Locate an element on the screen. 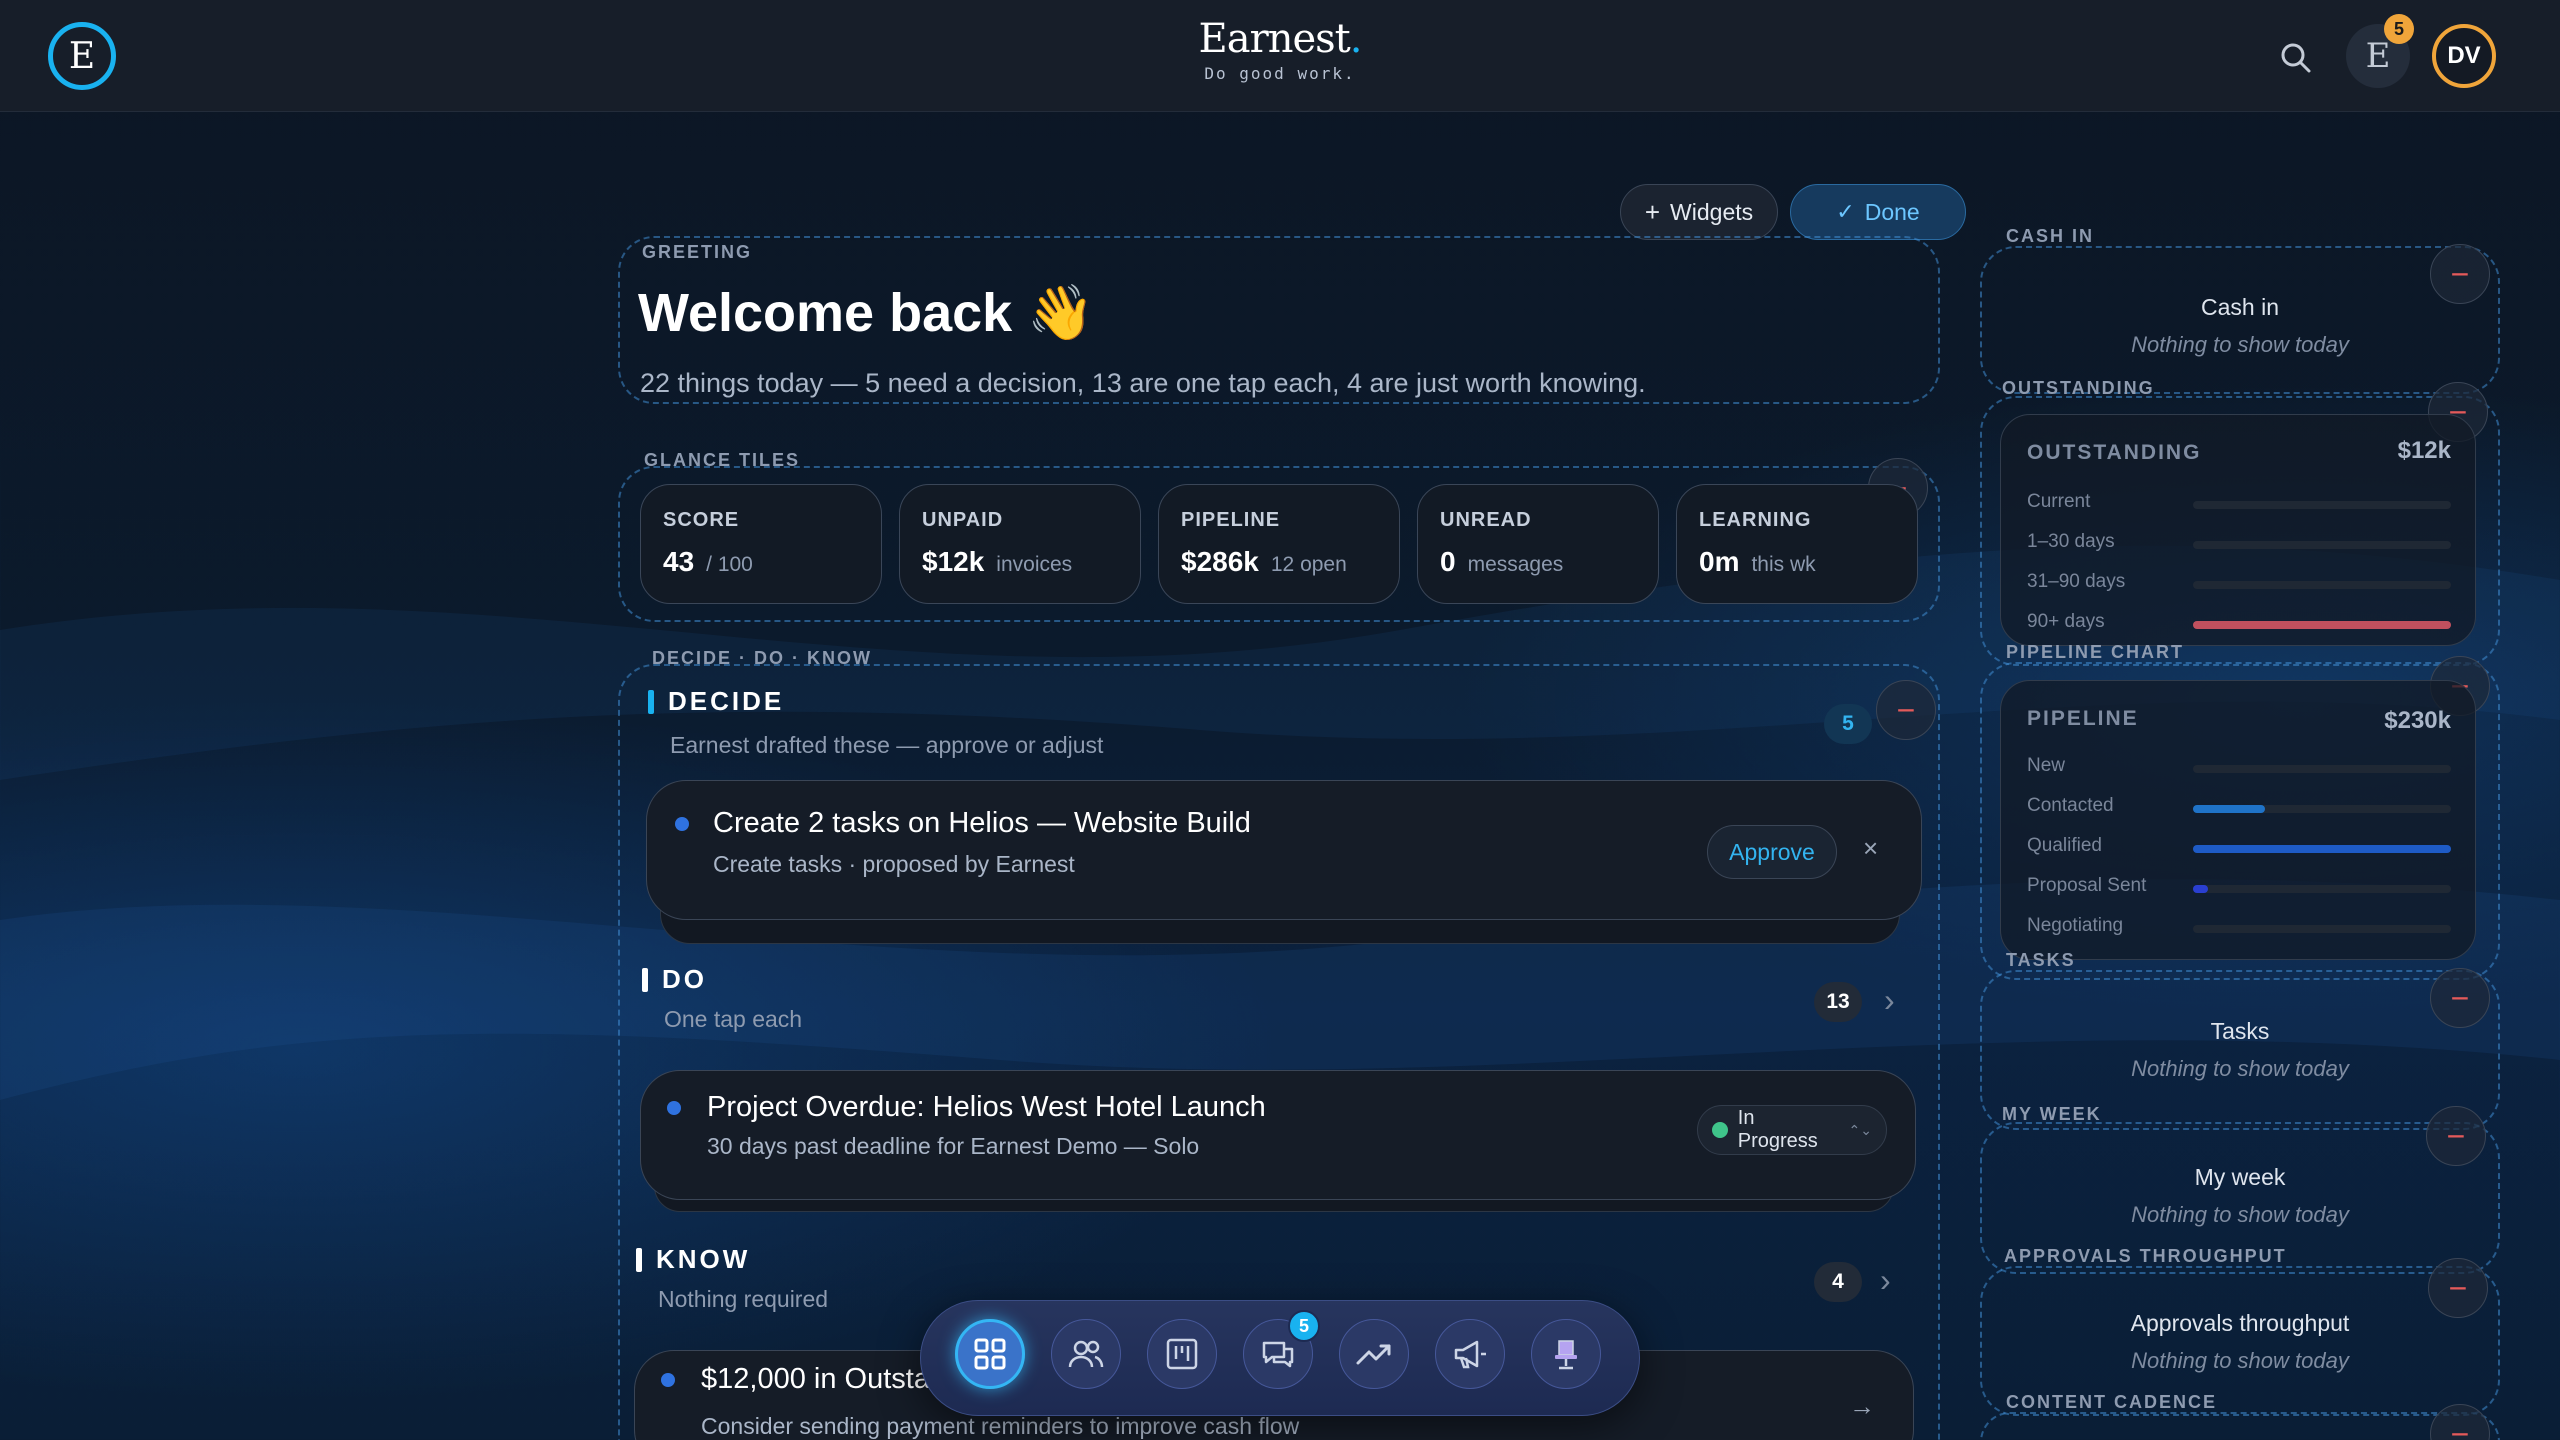 This screenshot has width=2560, height=1440. card-subtitle: Create tasks · proposed by Earnest is located at coordinates (894, 864).